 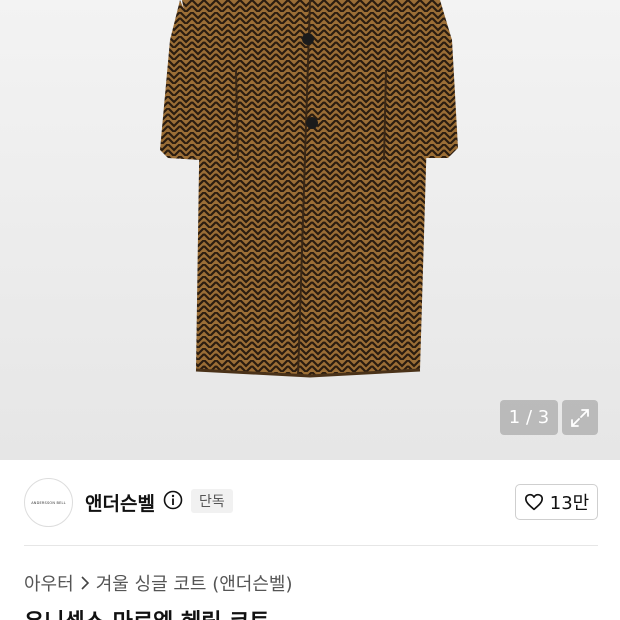 What do you see at coordinates (194, 583) in the screenshot?
I see `breadcrumb-item-category: 겨울 싱글 코트 (앤더슨벨)` at bounding box center [194, 583].